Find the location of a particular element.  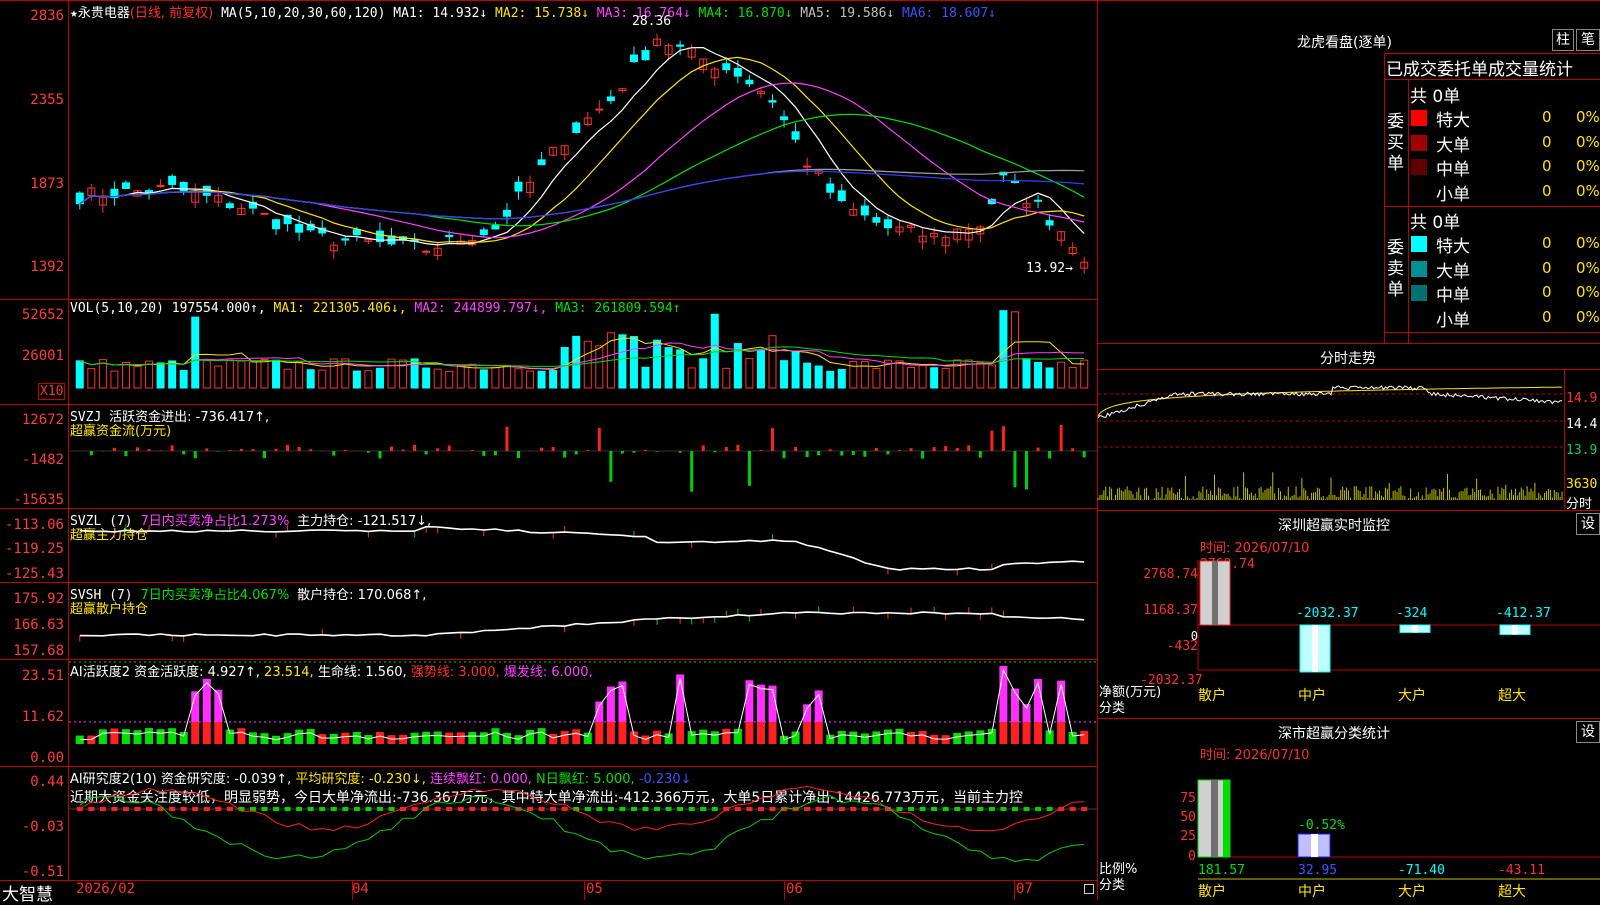

monitor-chart: -2032.37-324-412.37散户中户大户超大 is located at coordinates (1349, 625).